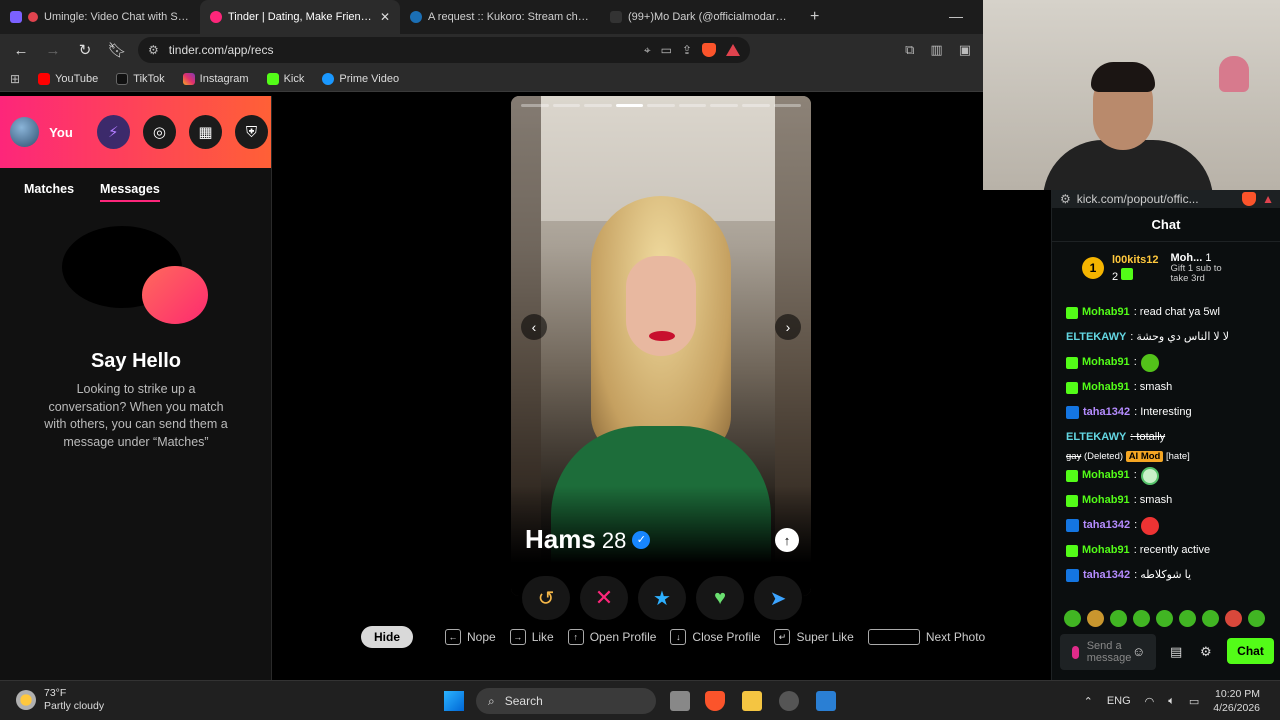 The height and width of the screenshot is (720, 1280). I want to click on next-photo-icon: ›, so click(788, 327).